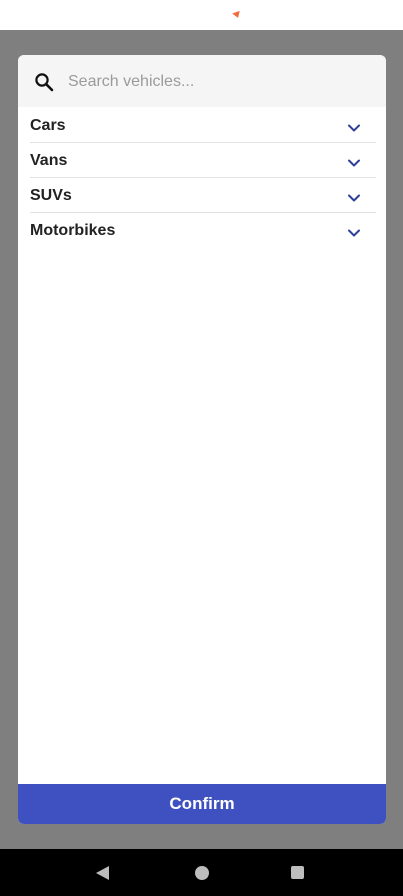 This screenshot has width=403, height=896. Describe the element at coordinates (49, 160) in the screenshot. I see `category-label: Vans` at that location.